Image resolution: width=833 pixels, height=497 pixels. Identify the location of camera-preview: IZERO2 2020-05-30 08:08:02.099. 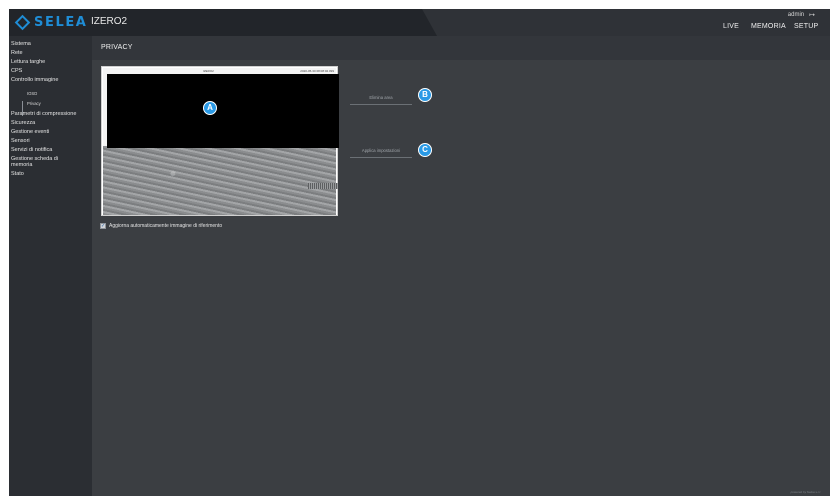
(220, 141).